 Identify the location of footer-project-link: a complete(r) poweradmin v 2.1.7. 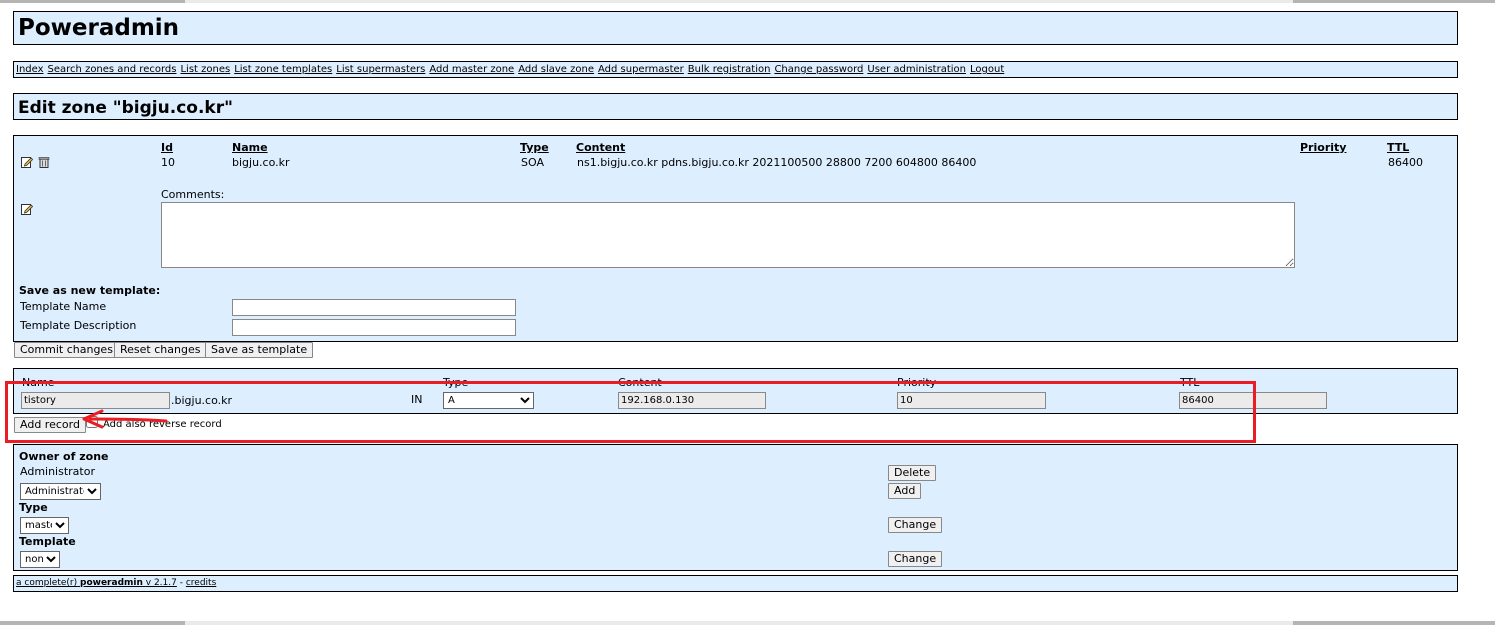
(96, 583).